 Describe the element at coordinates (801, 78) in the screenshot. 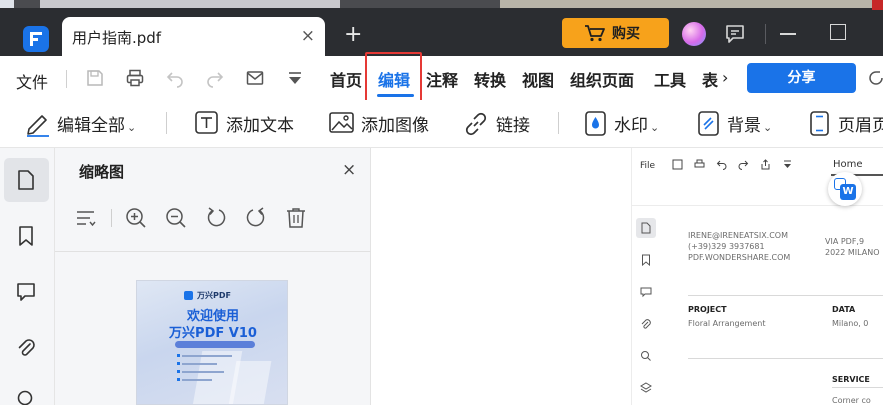

I see `share-button: 分享` at that location.